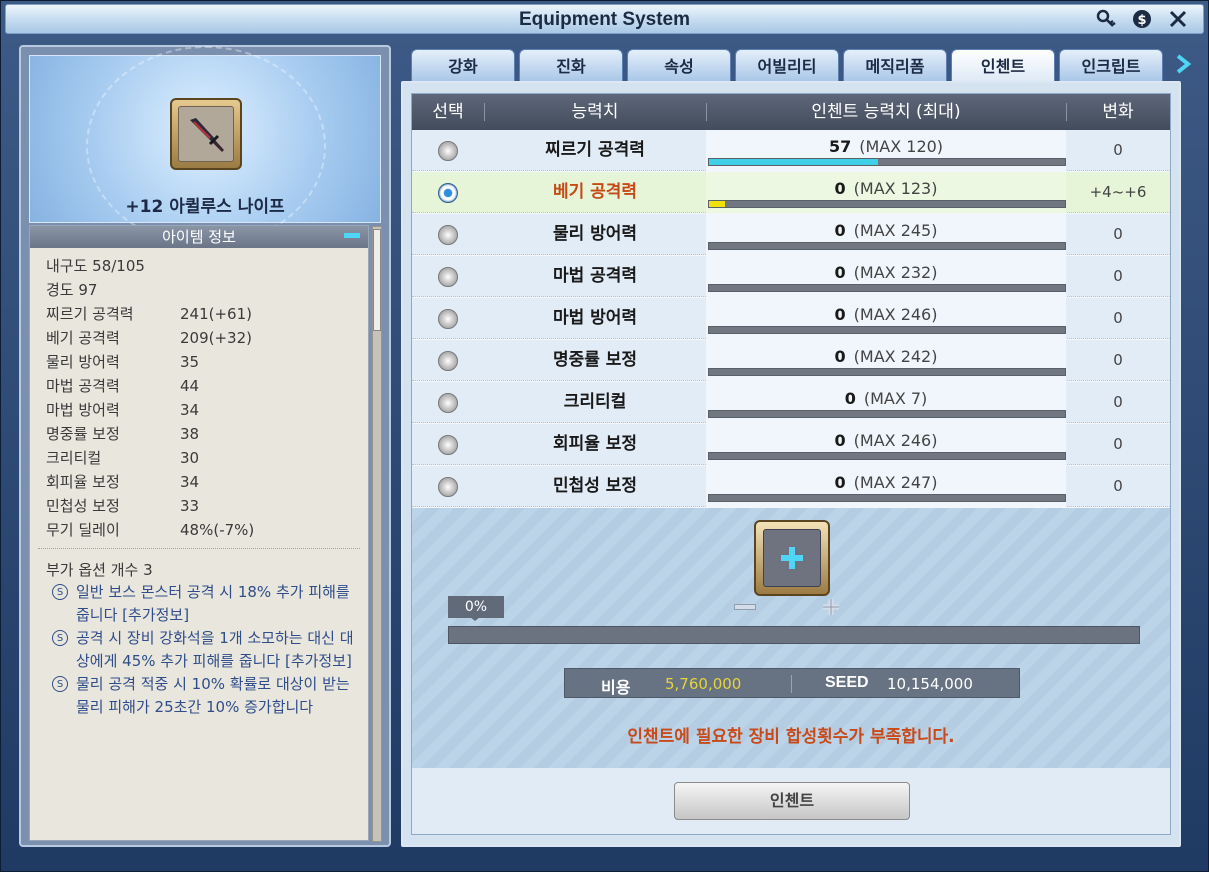 Image resolution: width=1209 pixels, height=872 pixels. Describe the element at coordinates (745, 607) in the screenshot. I see `decrease-button` at that location.